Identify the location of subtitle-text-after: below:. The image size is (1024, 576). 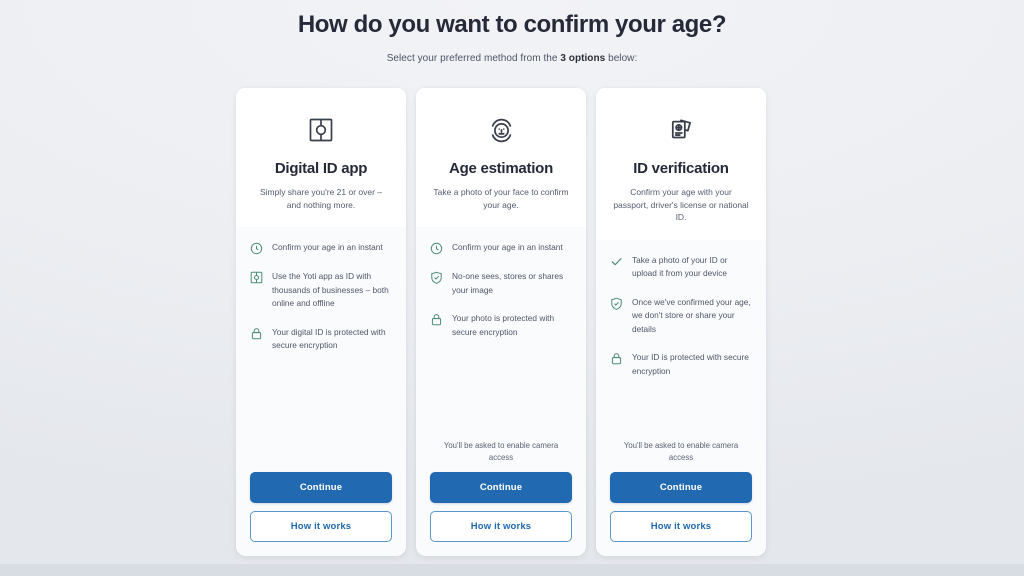
(621, 58).